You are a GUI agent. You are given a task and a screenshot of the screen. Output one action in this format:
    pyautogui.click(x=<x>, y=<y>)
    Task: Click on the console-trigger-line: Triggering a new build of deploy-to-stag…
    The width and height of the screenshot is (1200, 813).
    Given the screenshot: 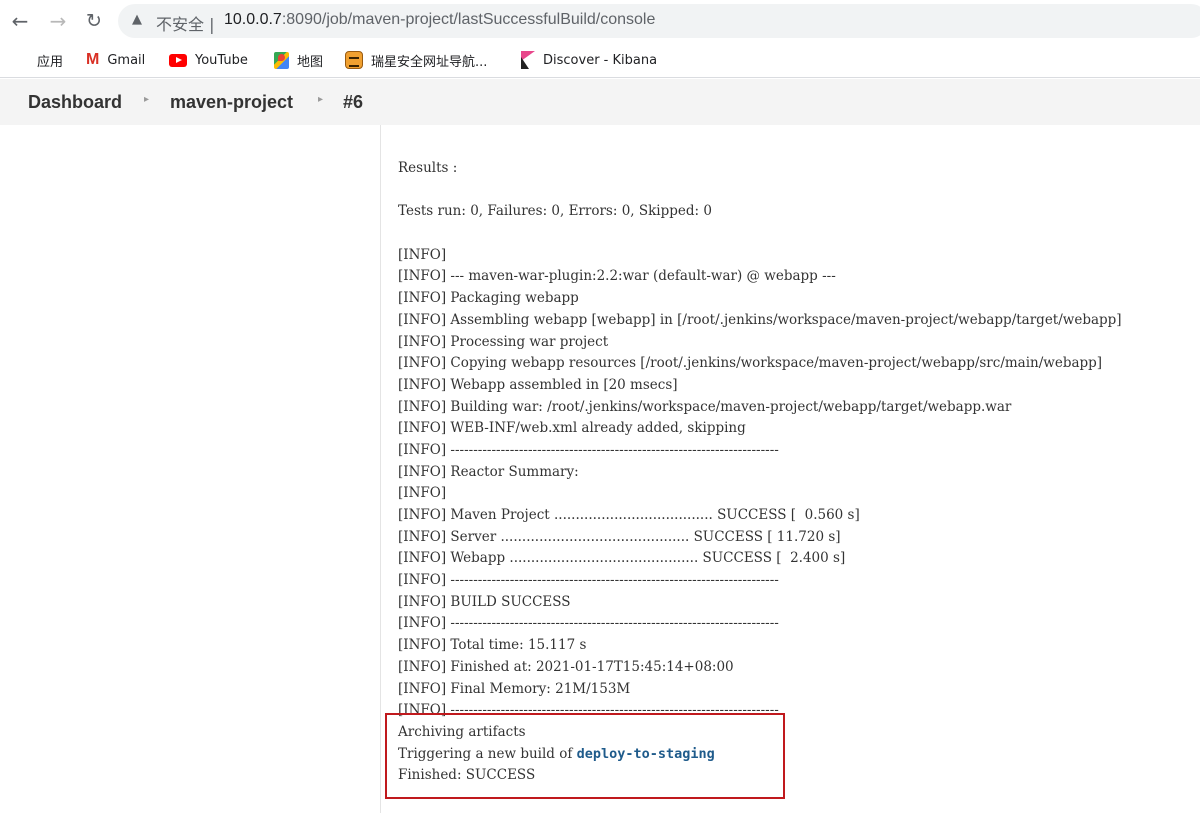 What is the action you would take?
    pyautogui.click(x=556, y=753)
    